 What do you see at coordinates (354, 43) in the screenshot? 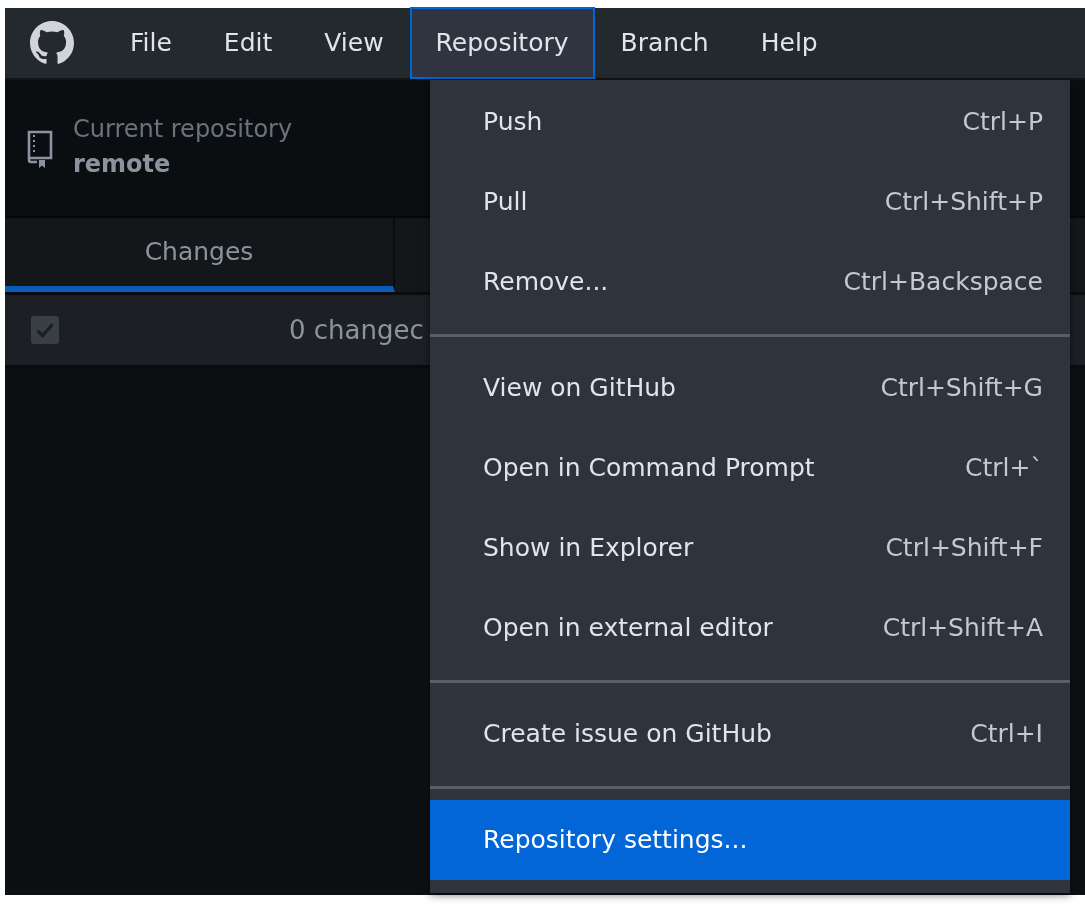
I see `menu-bar-item: View` at bounding box center [354, 43].